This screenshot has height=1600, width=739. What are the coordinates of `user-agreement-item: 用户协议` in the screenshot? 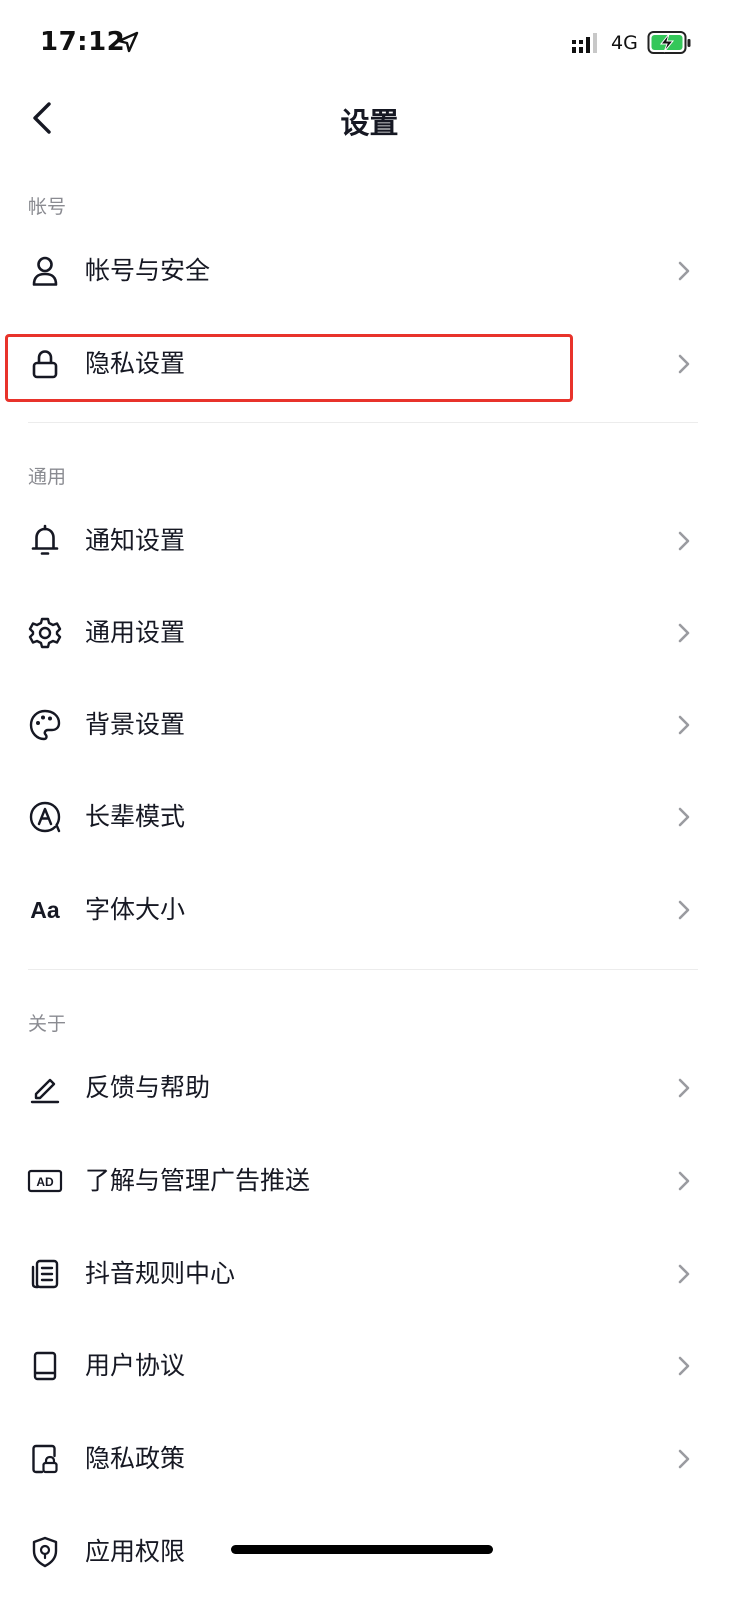 It's located at (369, 1366).